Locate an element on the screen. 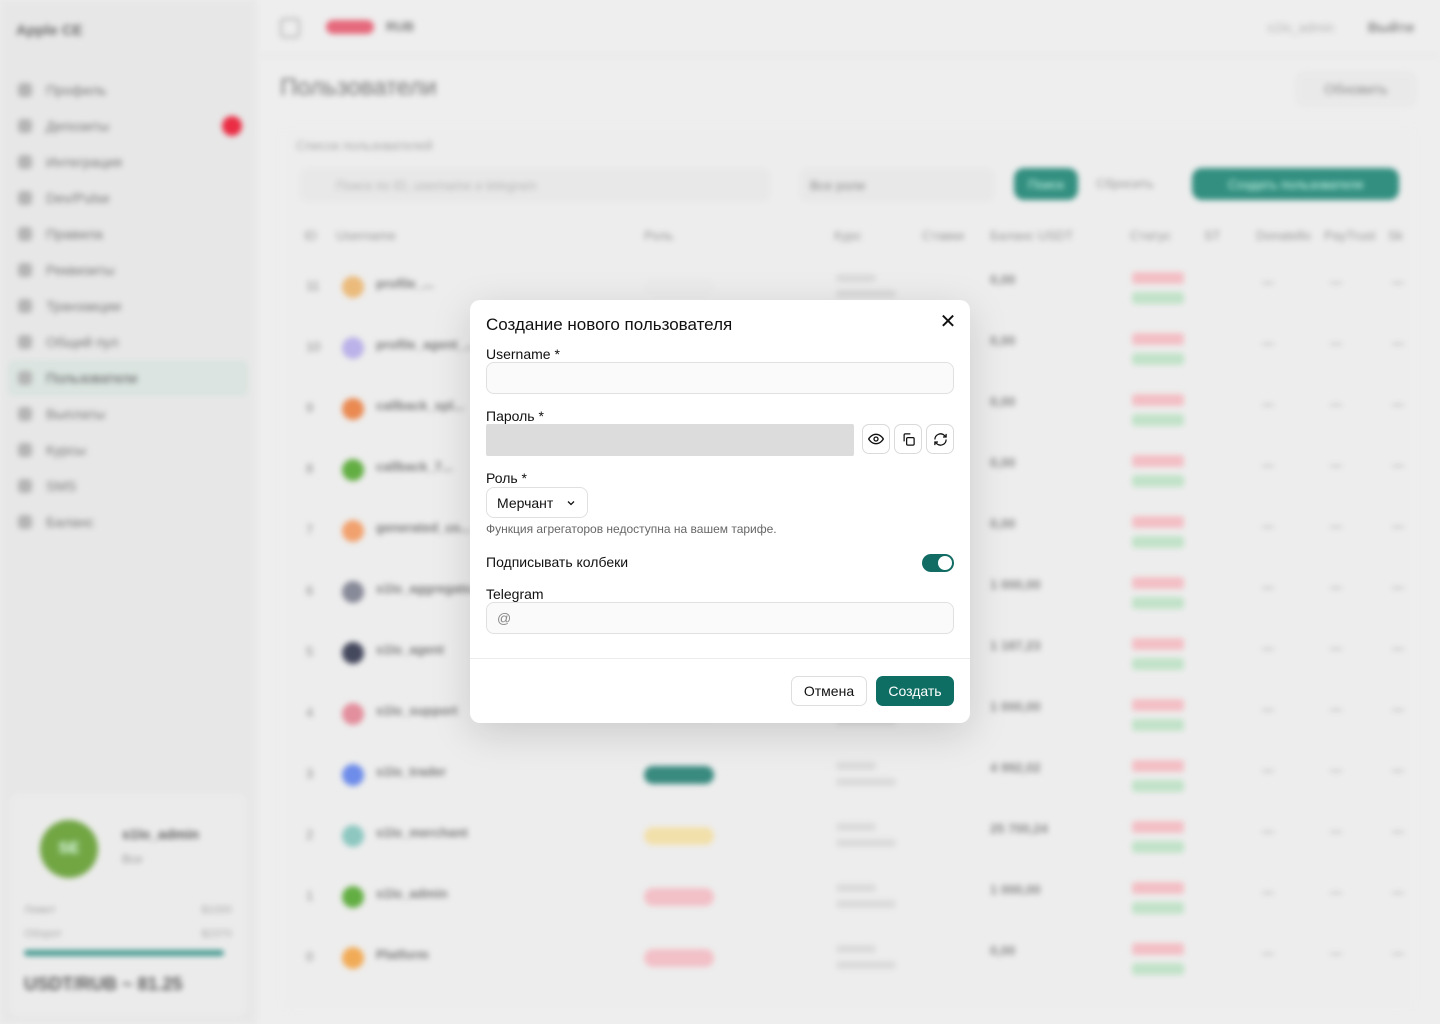  copy-icon is located at coordinates (909, 439).